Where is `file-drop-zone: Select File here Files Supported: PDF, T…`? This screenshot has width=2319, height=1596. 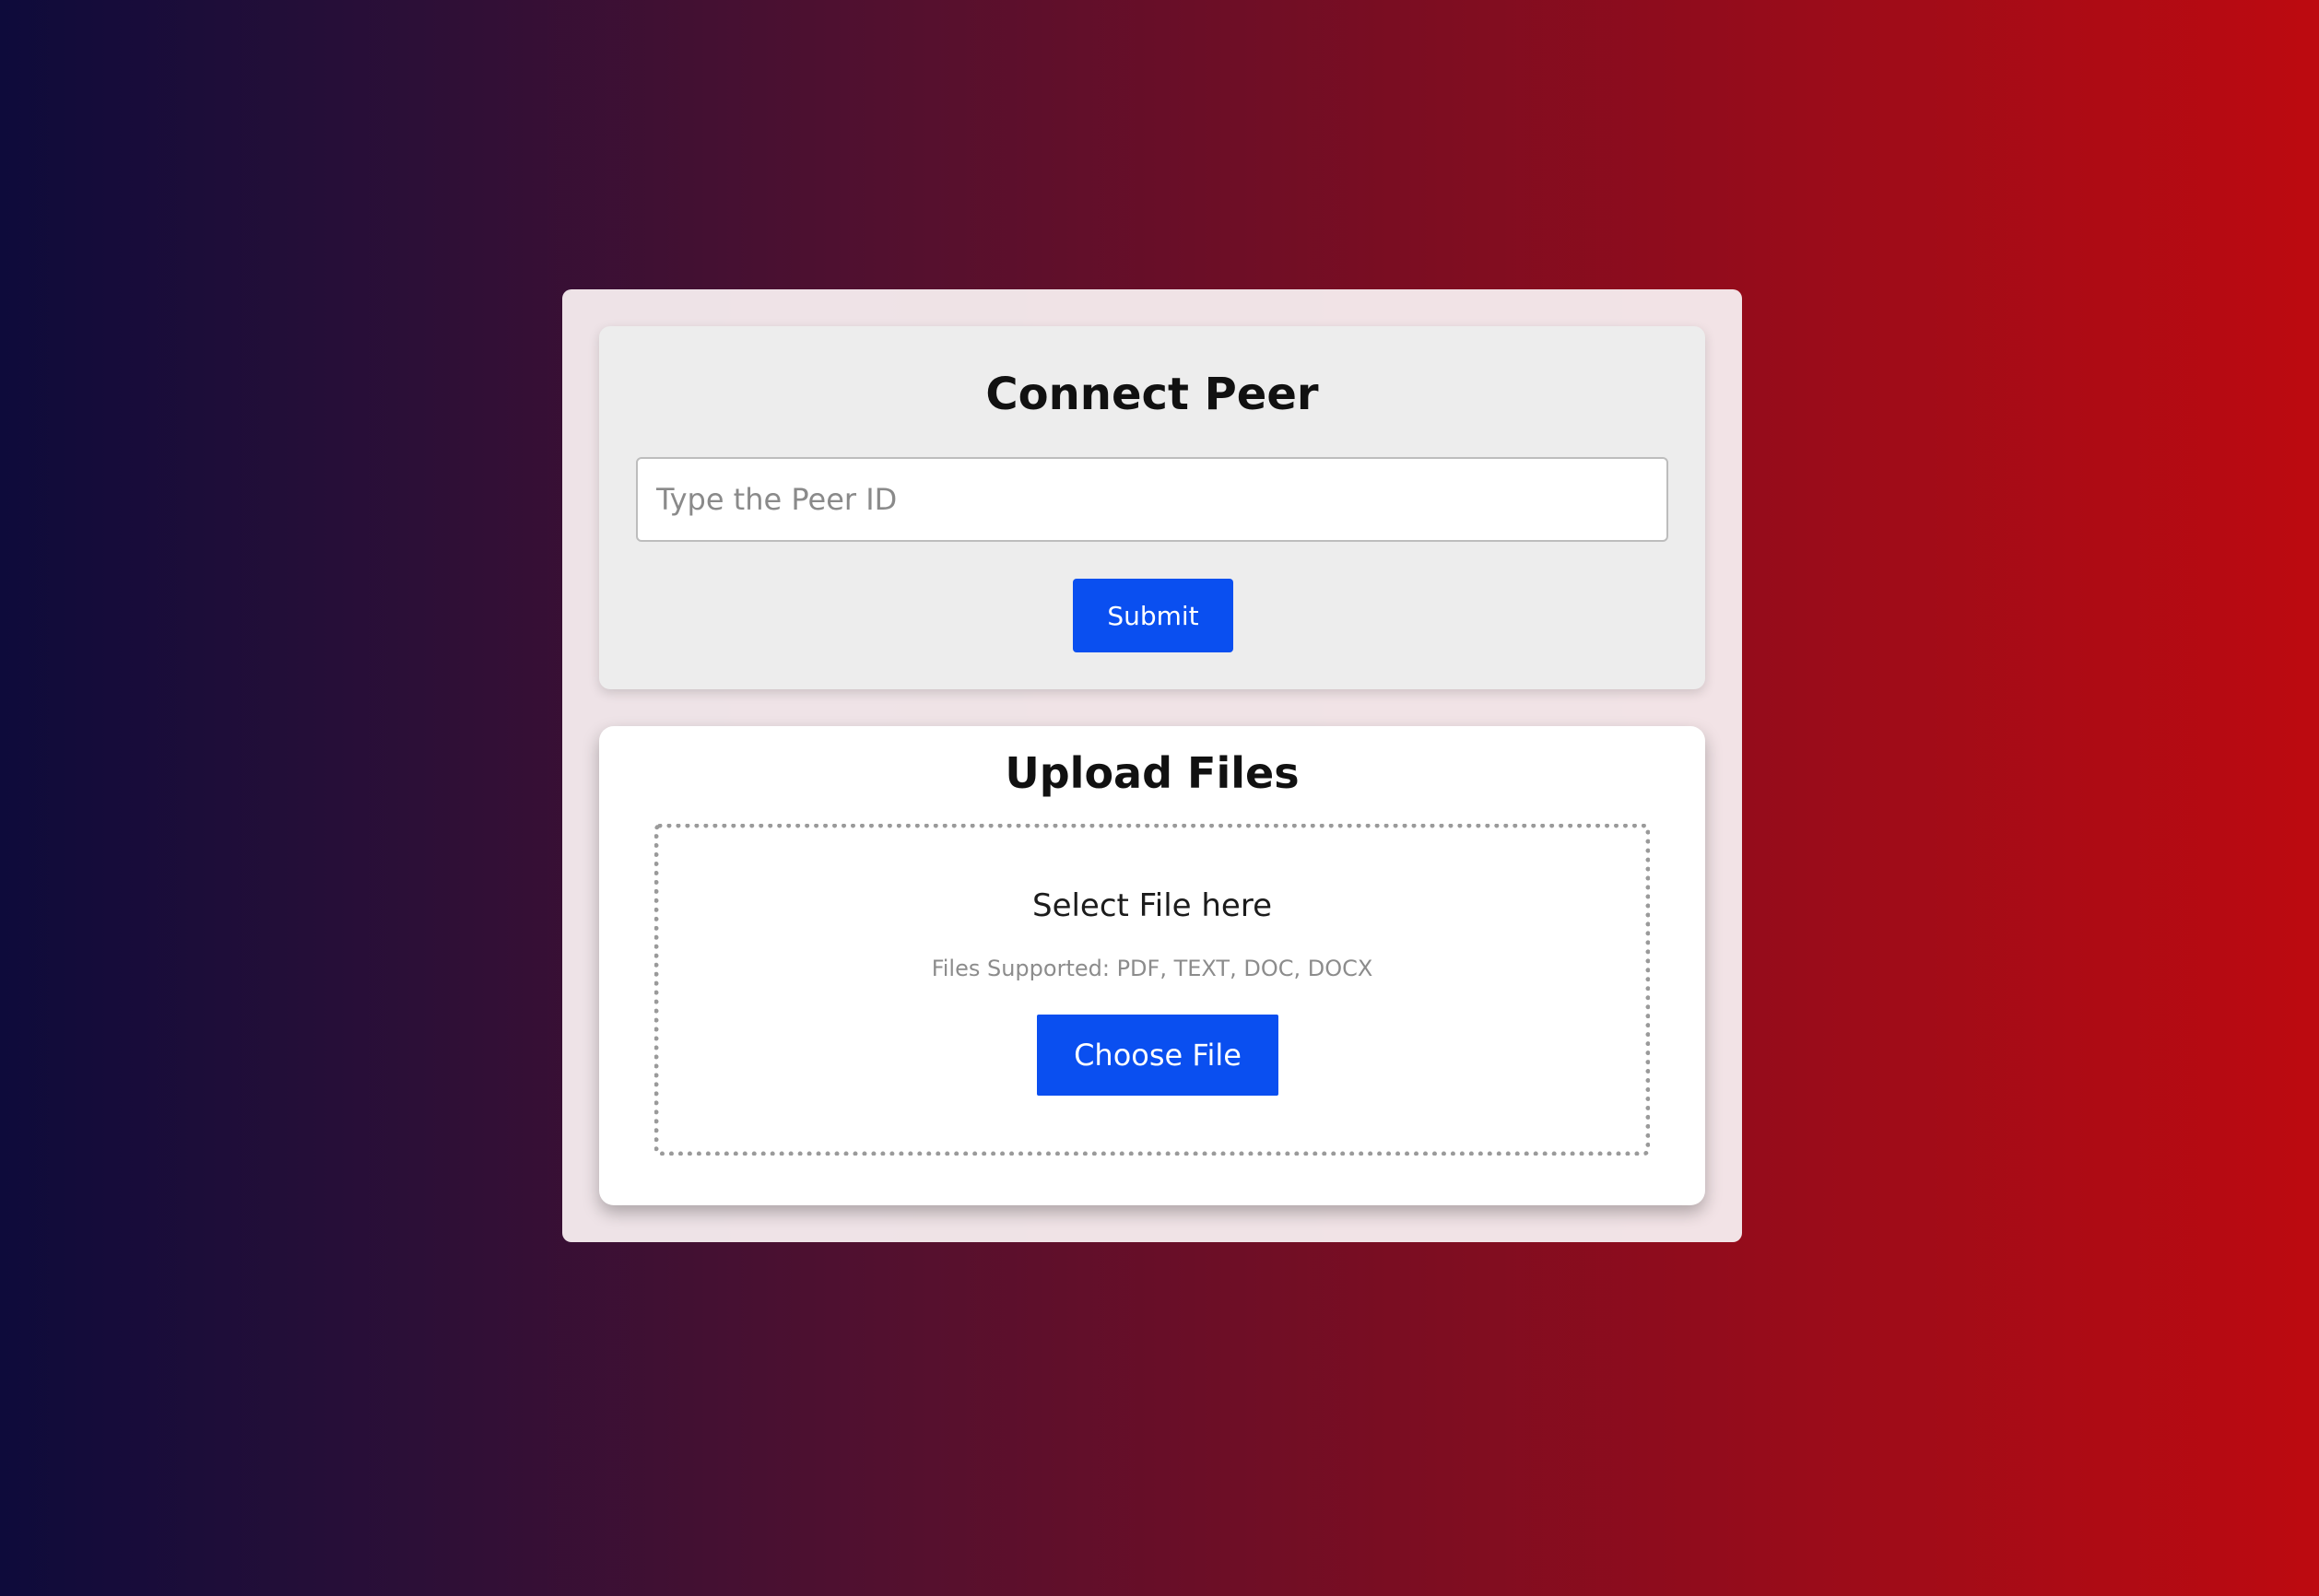
file-drop-zone: Select File here Files Supported: PDF, T… is located at coordinates (1152, 990).